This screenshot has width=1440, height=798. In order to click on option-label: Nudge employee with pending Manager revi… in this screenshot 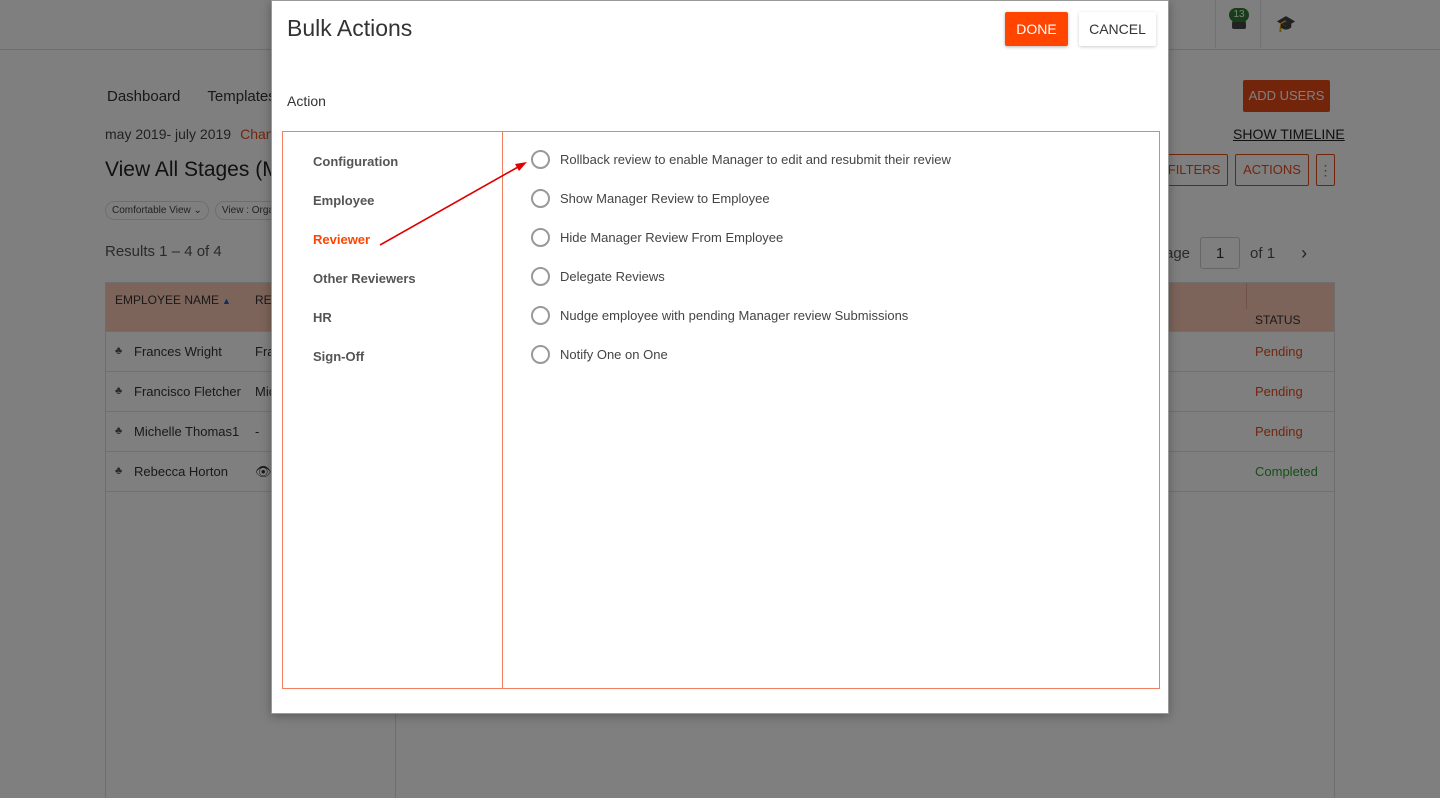, I will do `click(734, 315)`.